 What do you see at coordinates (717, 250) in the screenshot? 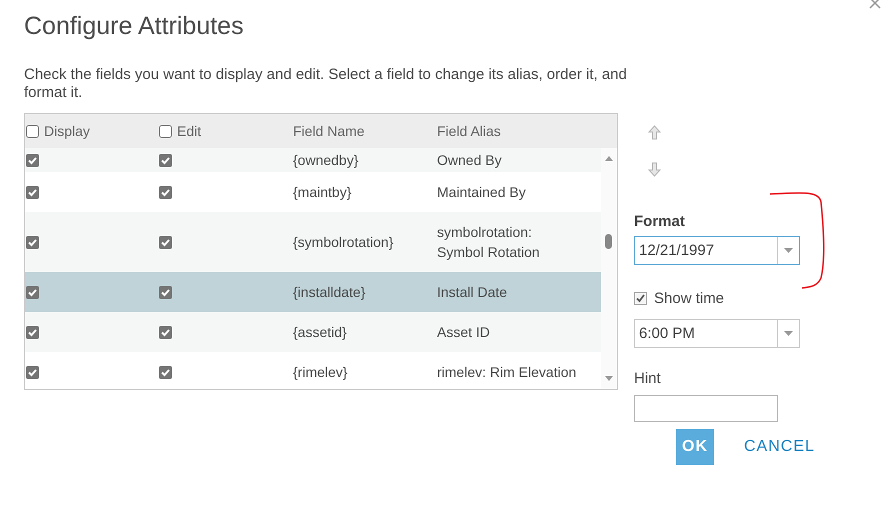
I see `format-dropdown: 12/21/1997` at bounding box center [717, 250].